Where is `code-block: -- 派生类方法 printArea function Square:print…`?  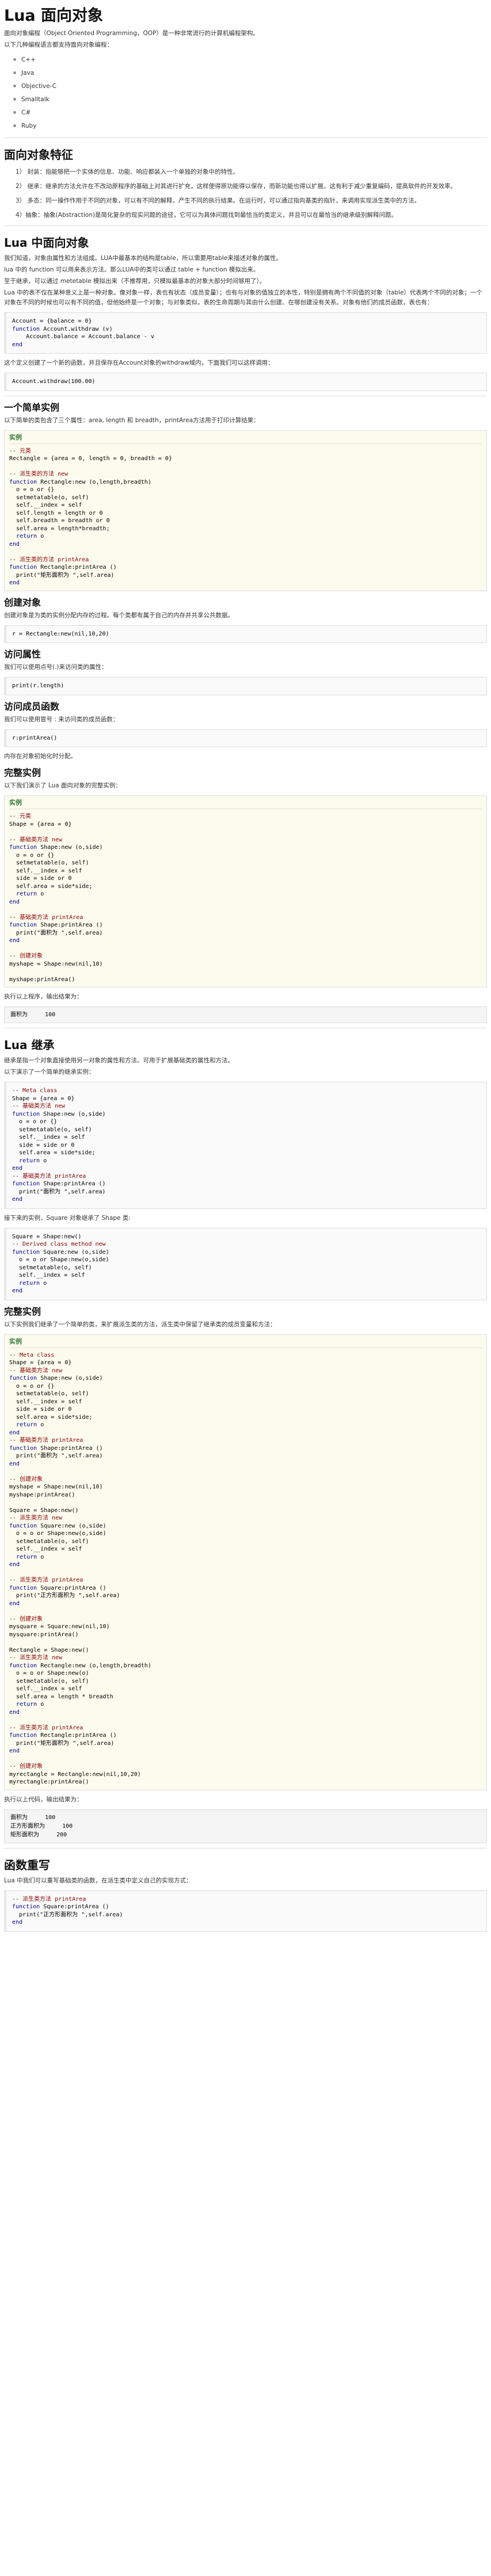
code-block: -- 派生类方法 printArea function Square:print… is located at coordinates (245, 1911).